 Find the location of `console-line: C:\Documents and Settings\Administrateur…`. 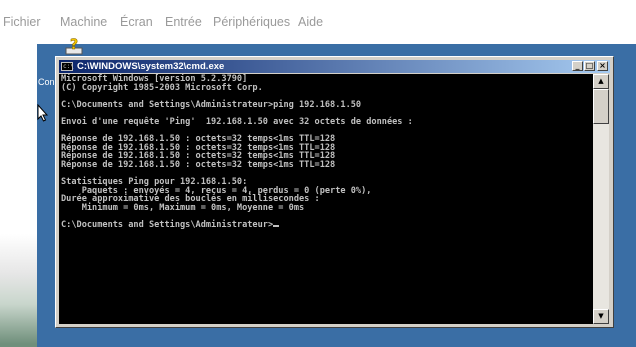

console-line: C:\Documents and Settings\Administrateur… is located at coordinates (211, 104).